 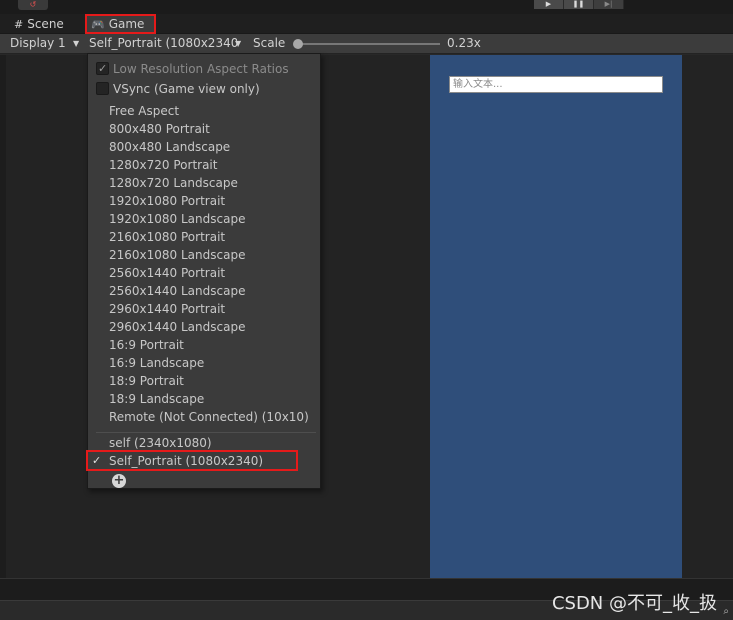 I want to click on add-aspect-icon: +, so click(x=119, y=481).